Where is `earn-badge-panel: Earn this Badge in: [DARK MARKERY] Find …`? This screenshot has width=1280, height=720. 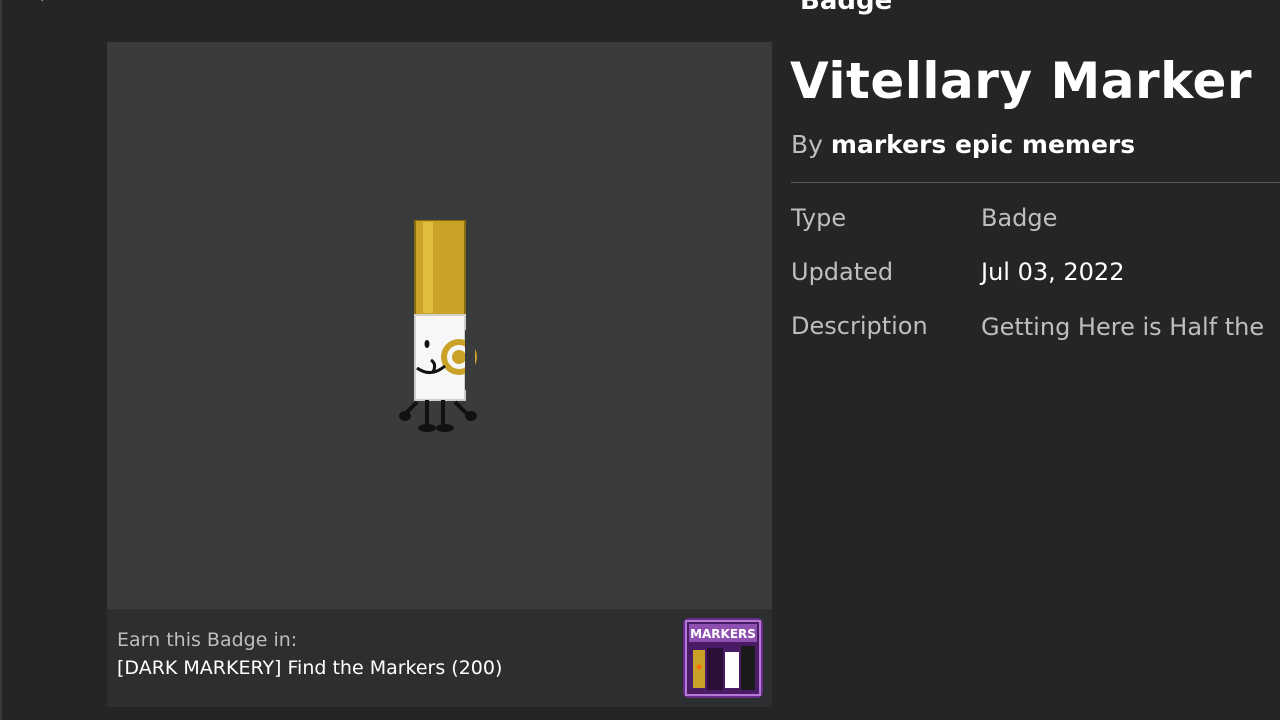 earn-badge-panel: Earn this Badge in: [DARK MARKERY] Find … is located at coordinates (439, 658).